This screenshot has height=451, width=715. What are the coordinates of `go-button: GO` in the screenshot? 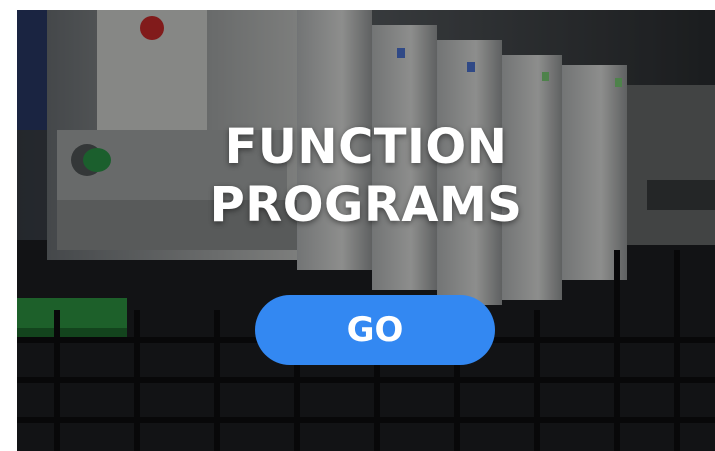 It's located at (375, 330).